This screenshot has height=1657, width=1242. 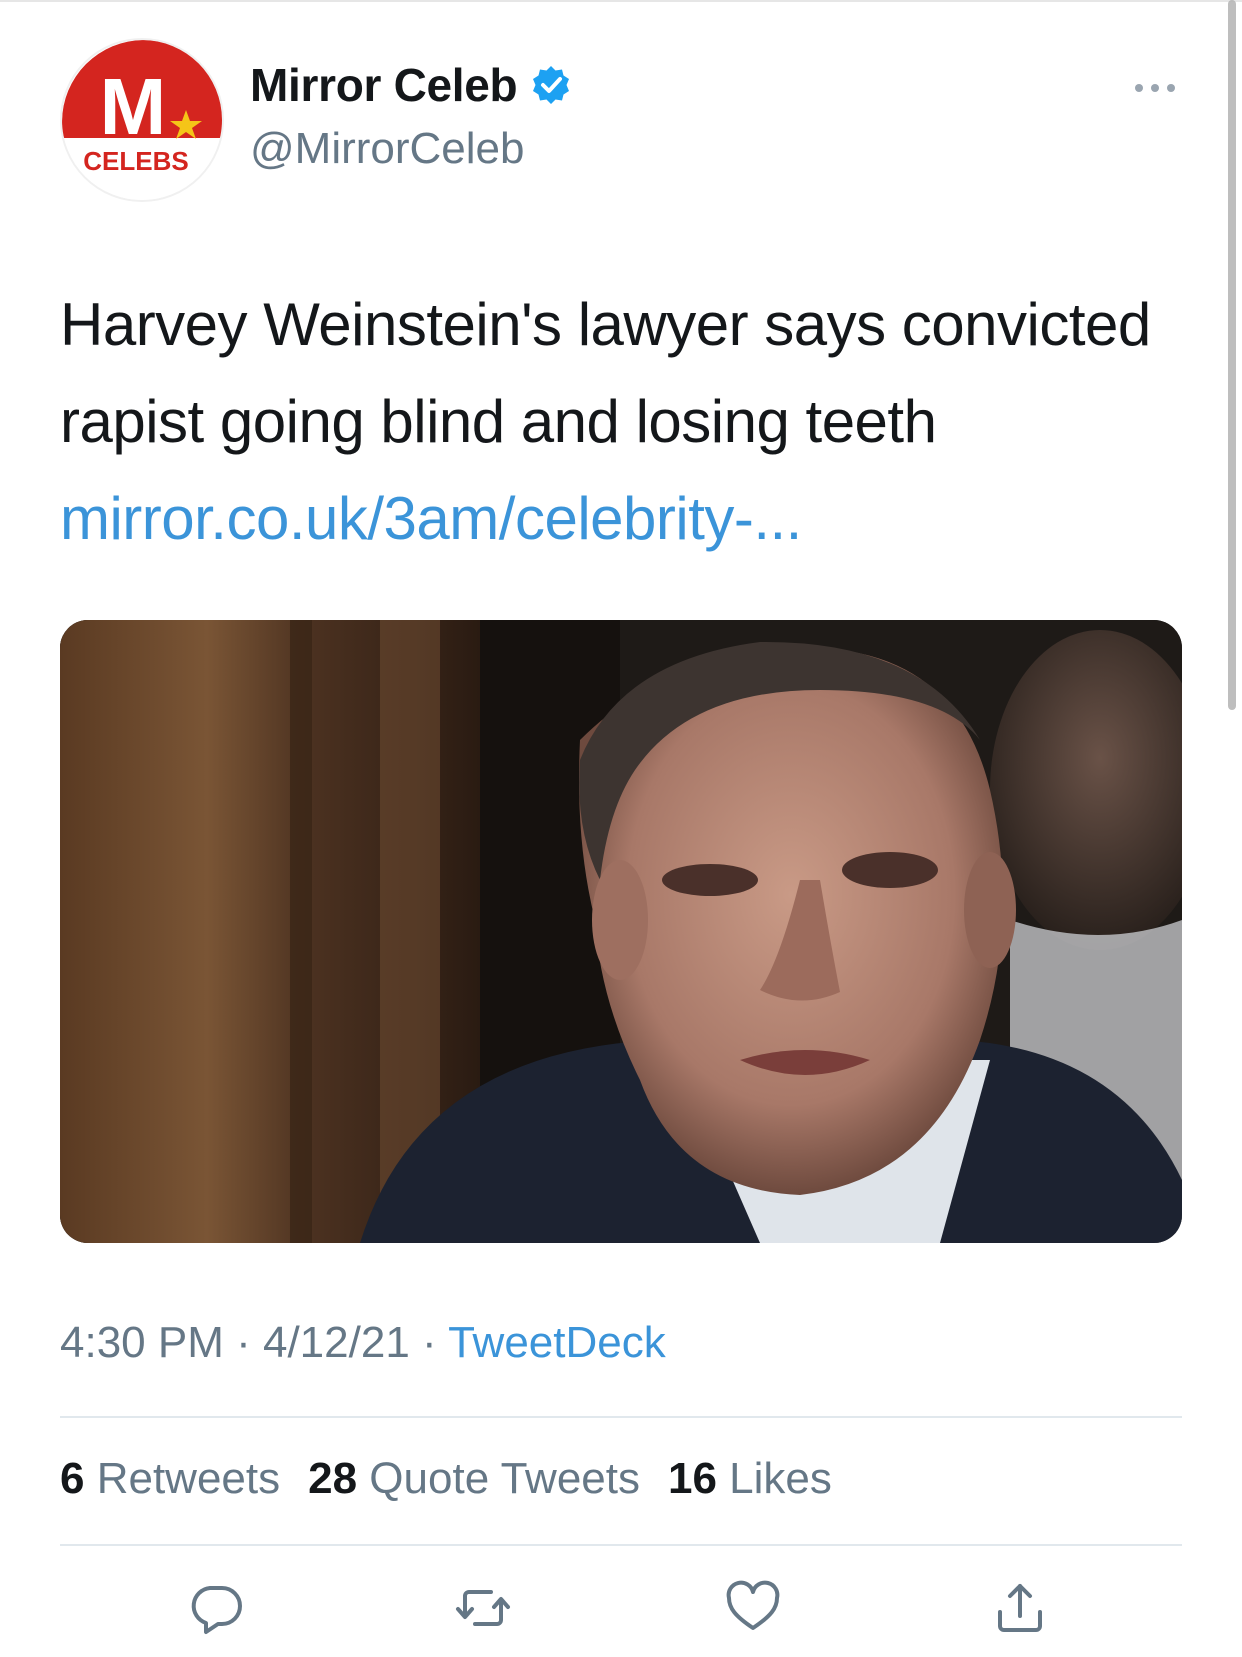 I want to click on avatar-label: CELEBS, so click(x=135, y=161).